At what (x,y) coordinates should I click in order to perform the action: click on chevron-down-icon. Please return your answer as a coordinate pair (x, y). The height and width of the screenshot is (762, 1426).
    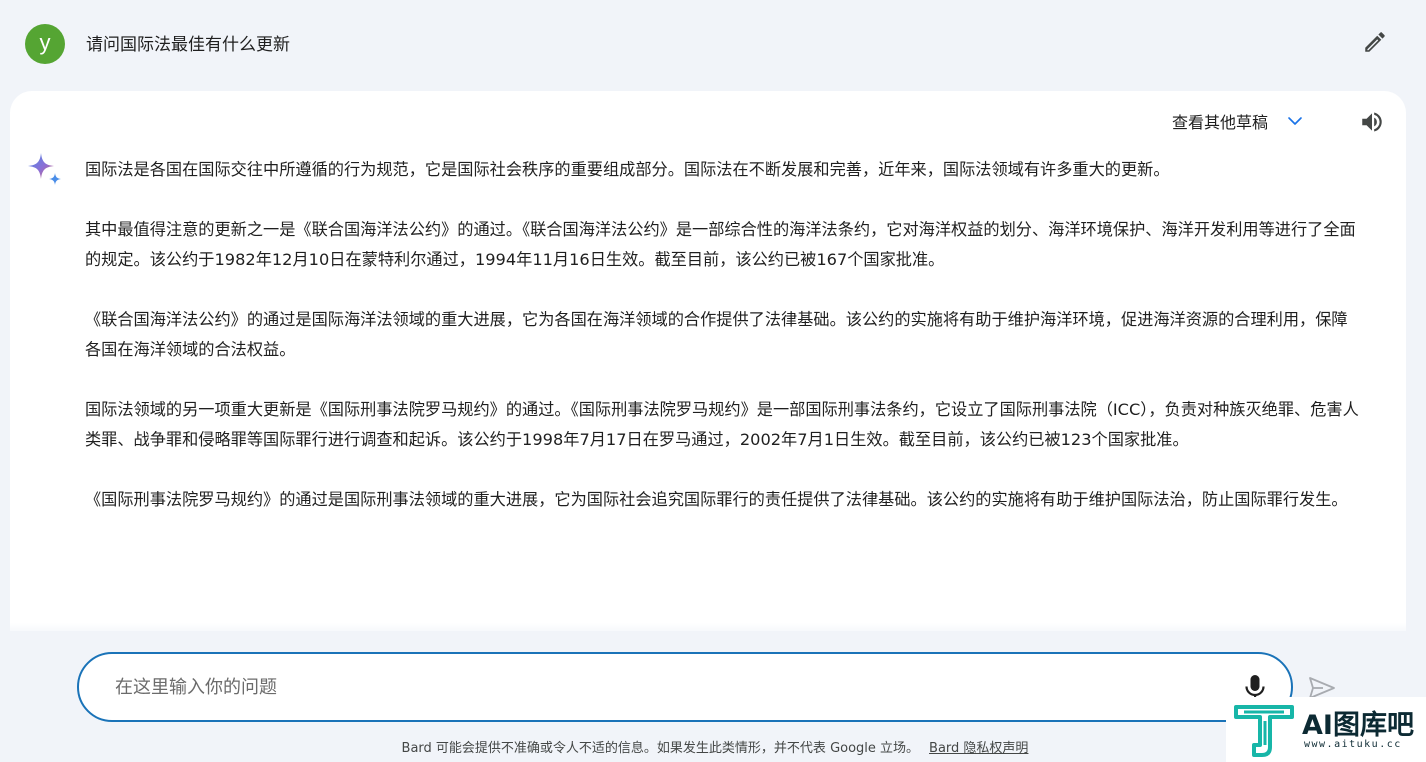
    Looking at the image, I should click on (1295, 121).